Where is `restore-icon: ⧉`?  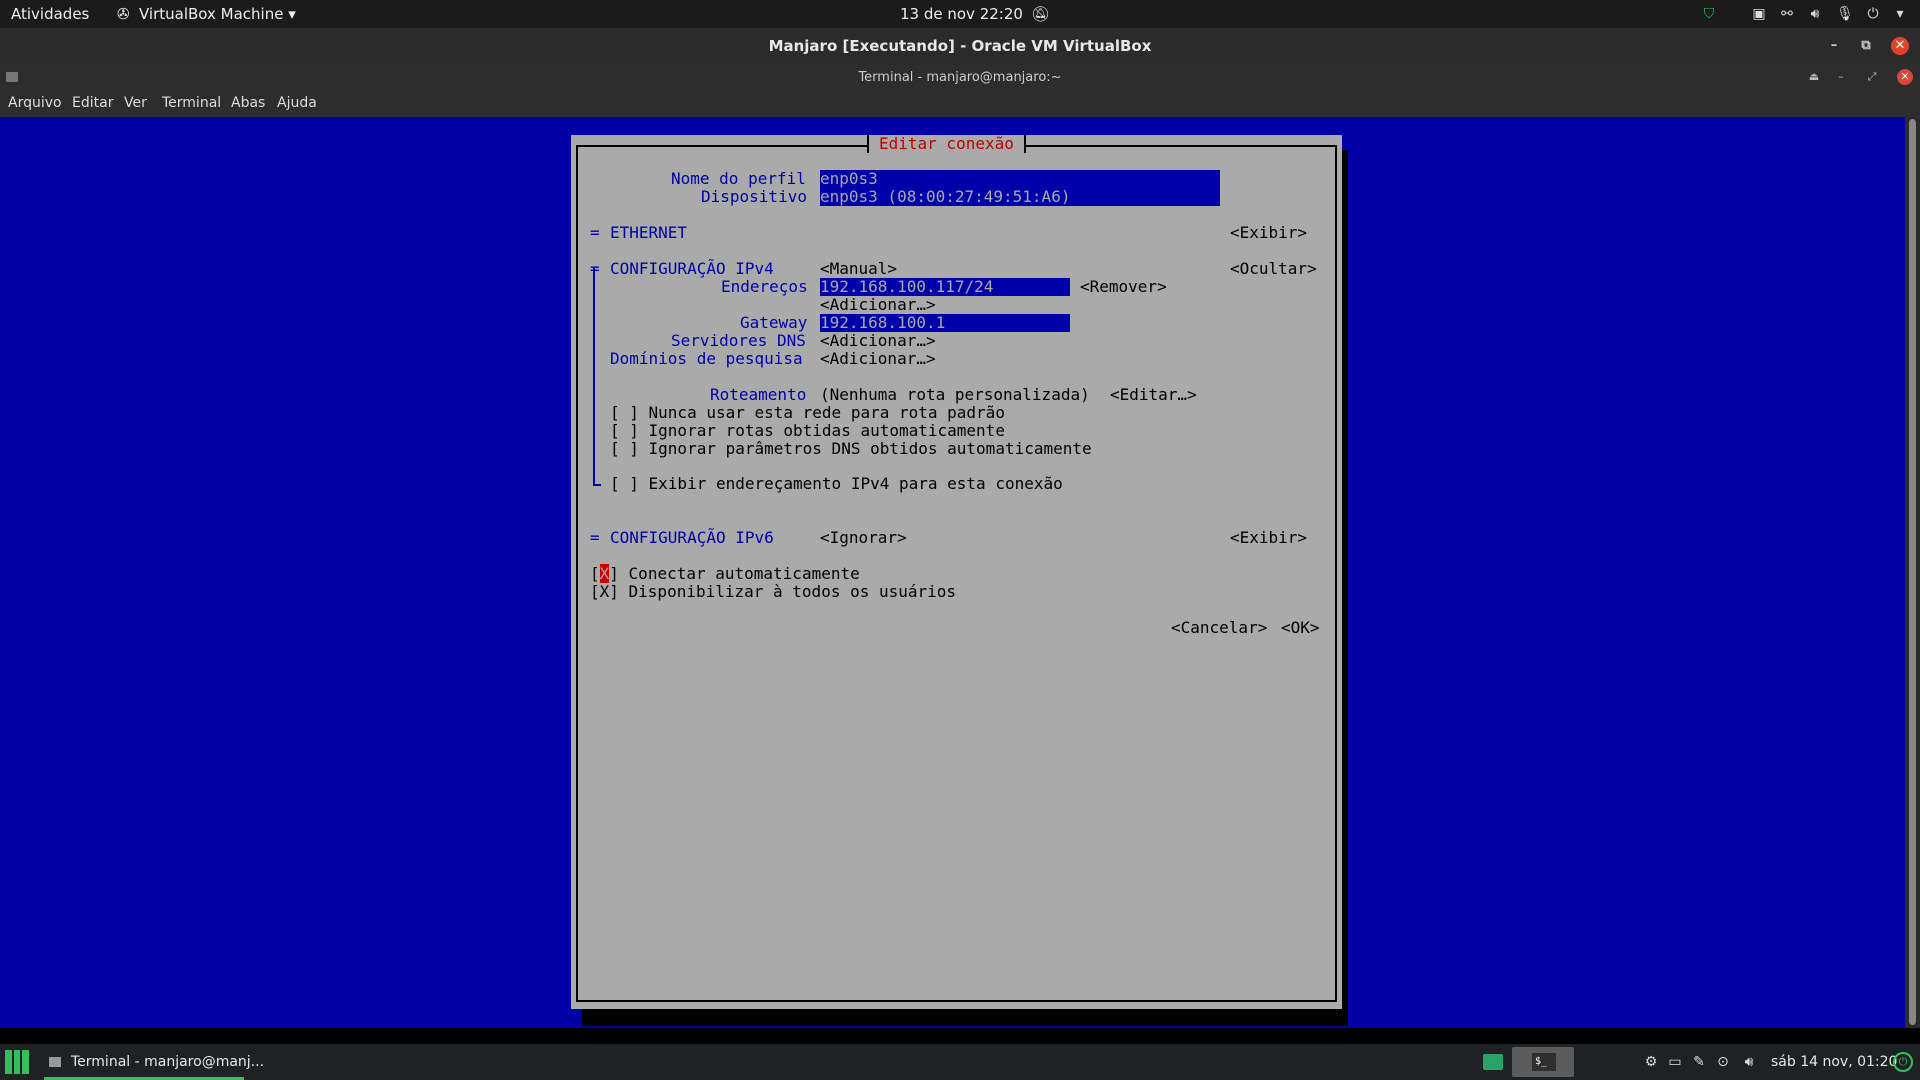
restore-icon: ⧉ is located at coordinates (1866, 46).